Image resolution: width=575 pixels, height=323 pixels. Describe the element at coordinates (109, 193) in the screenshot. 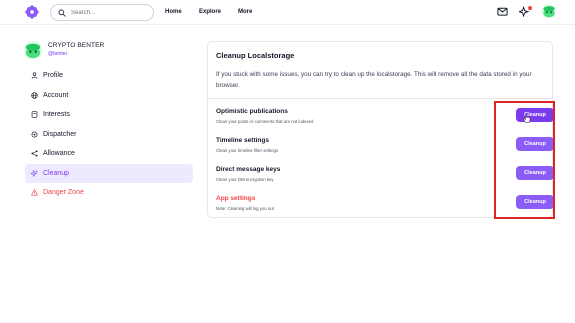

I see `sidebar-item-danger-zone: Danger Zone` at that location.